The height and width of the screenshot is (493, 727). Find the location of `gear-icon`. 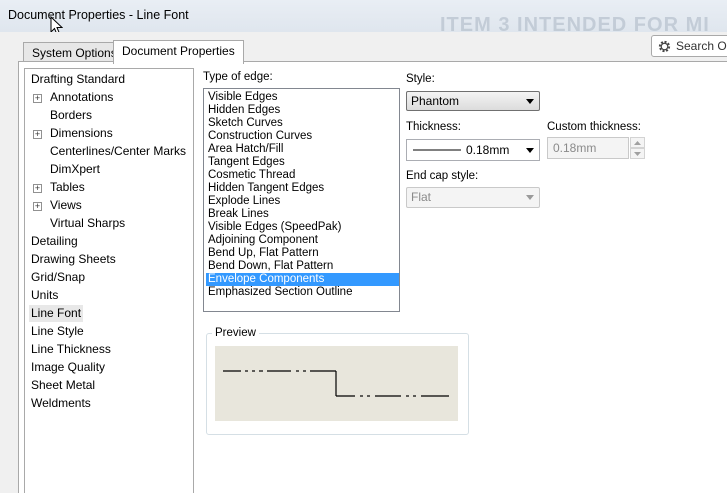

gear-icon is located at coordinates (664, 46).